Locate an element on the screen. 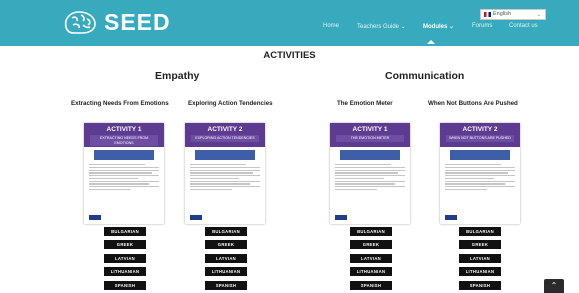 The height and width of the screenshot is (293, 579). activity-title: The Emotion Meter is located at coordinates (365, 103).